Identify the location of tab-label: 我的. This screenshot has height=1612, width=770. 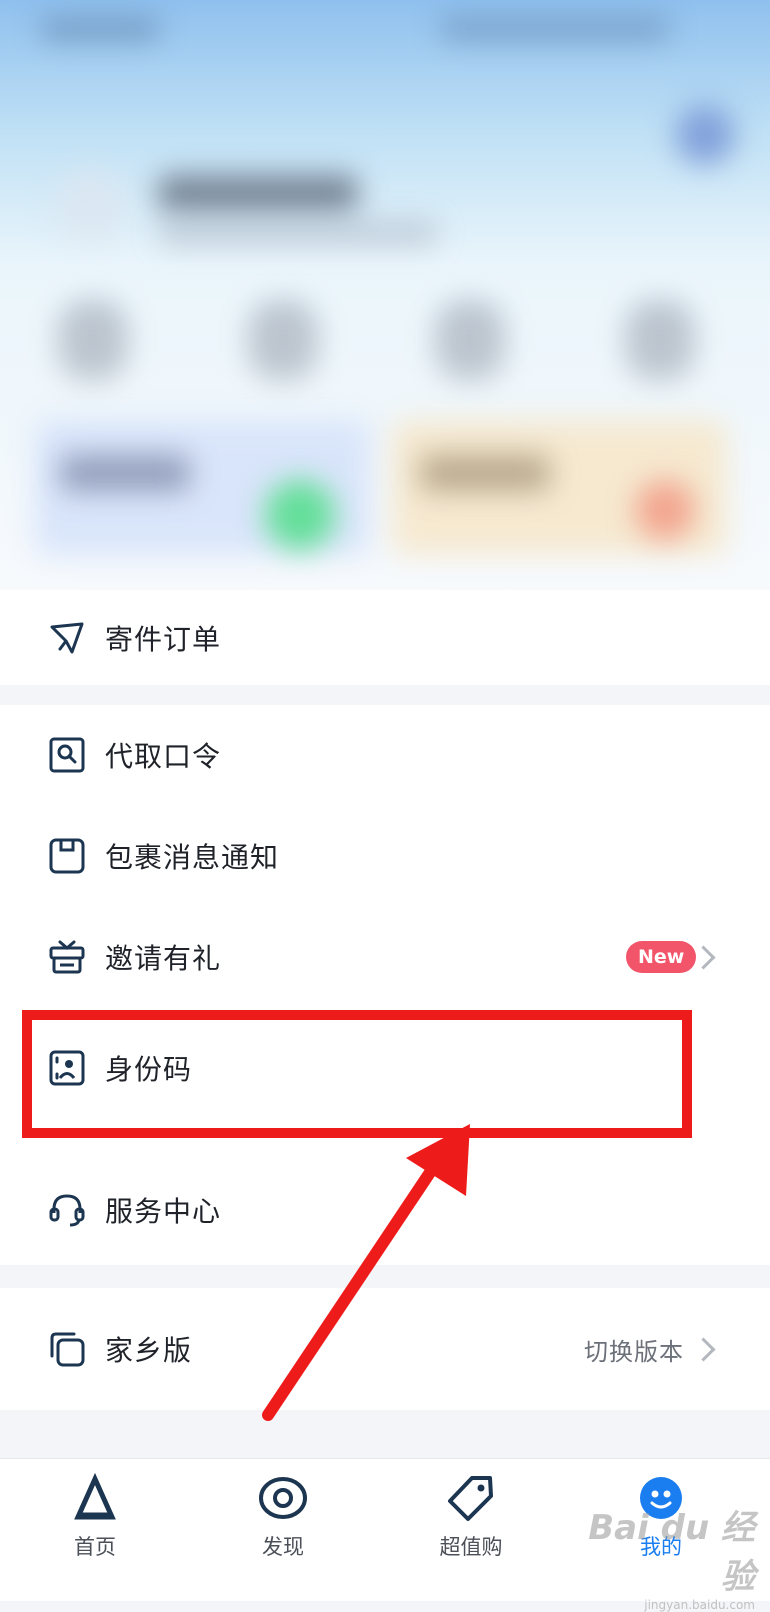
(661, 1547).